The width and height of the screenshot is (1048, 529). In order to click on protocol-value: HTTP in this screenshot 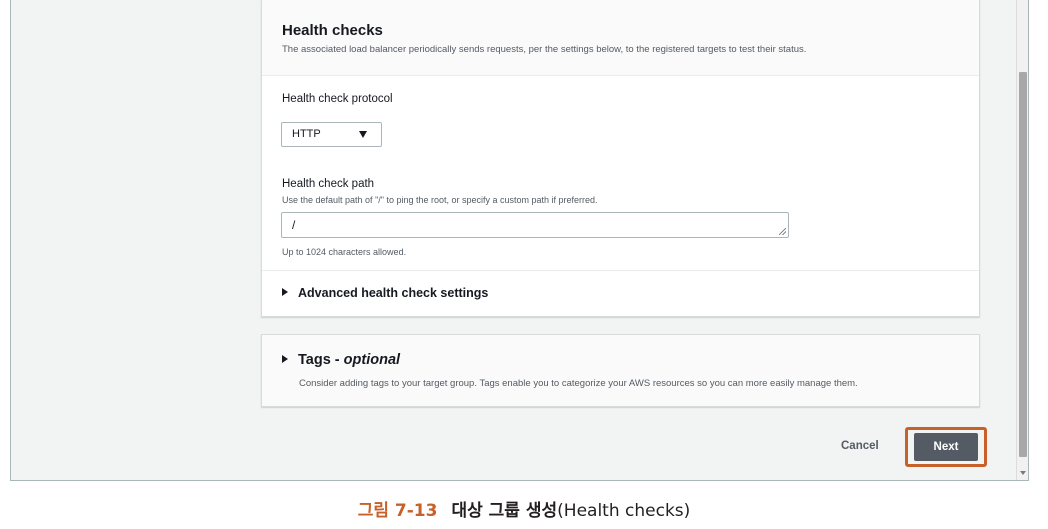, I will do `click(306, 134)`.